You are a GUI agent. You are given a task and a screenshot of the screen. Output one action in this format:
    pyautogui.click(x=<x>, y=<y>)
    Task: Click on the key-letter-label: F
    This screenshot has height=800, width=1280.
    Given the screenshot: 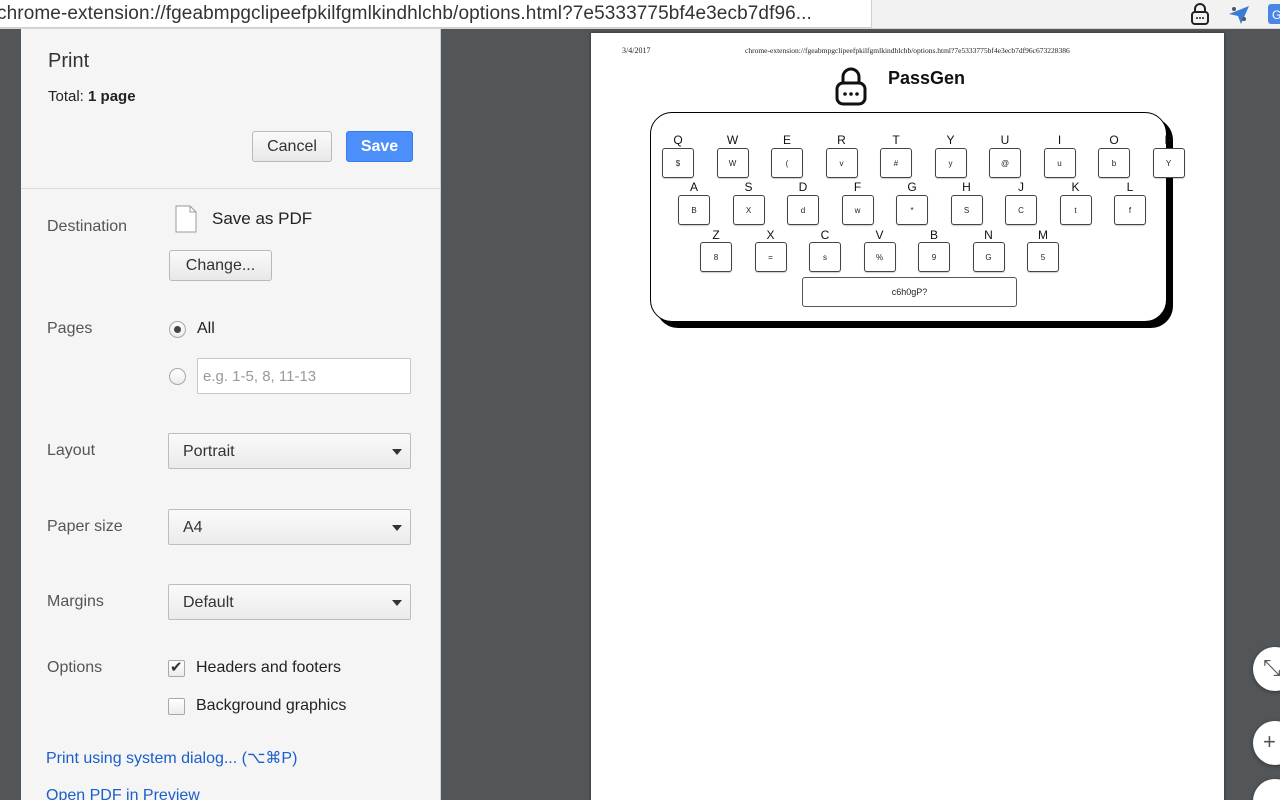 What is the action you would take?
    pyautogui.click(x=857, y=187)
    